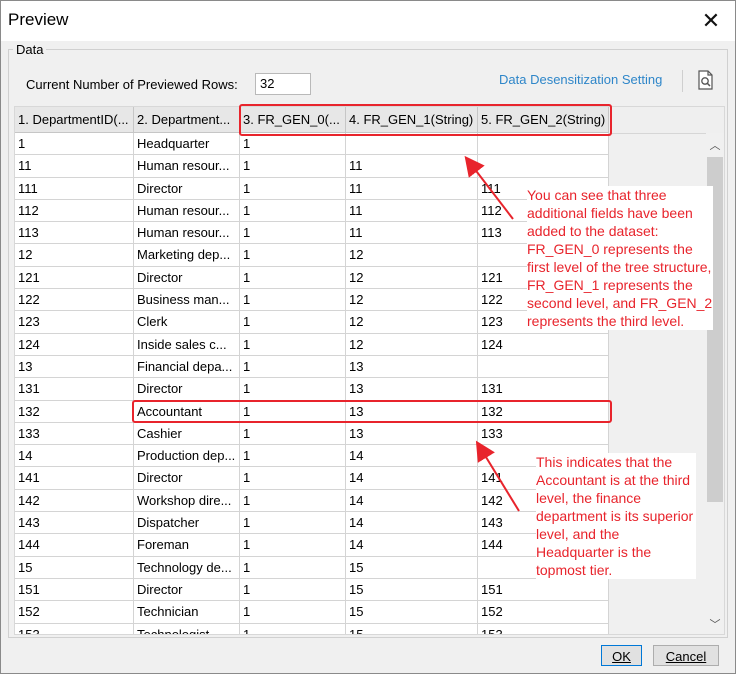  Describe the element at coordinates (489, 187) in the screenshot. I see `arrow-to-headers` at that location.